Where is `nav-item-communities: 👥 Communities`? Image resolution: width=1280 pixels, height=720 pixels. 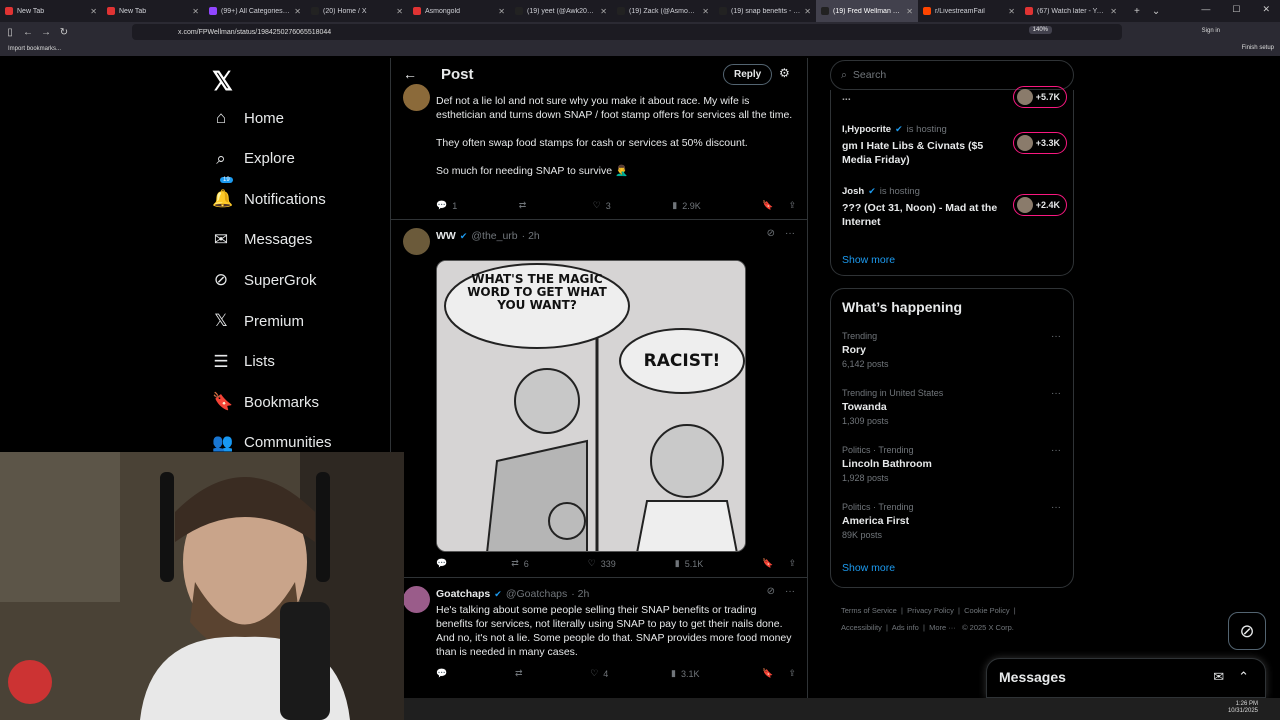 nav-item-communities: 👥 Communities is located at coordinates (272, 443).